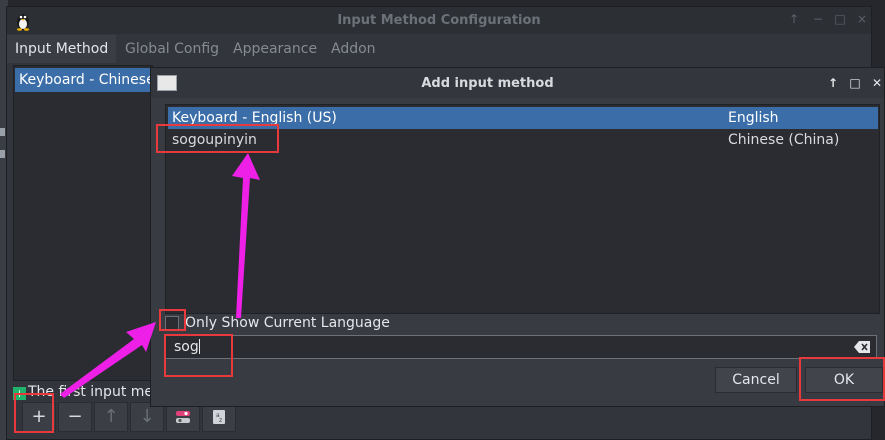 This screenshot has height=440, width=885. What do you see at coordinates (818, 19) in the screenshot?
I see `main-minimize-icon: −` at bounding box center [818, 19].